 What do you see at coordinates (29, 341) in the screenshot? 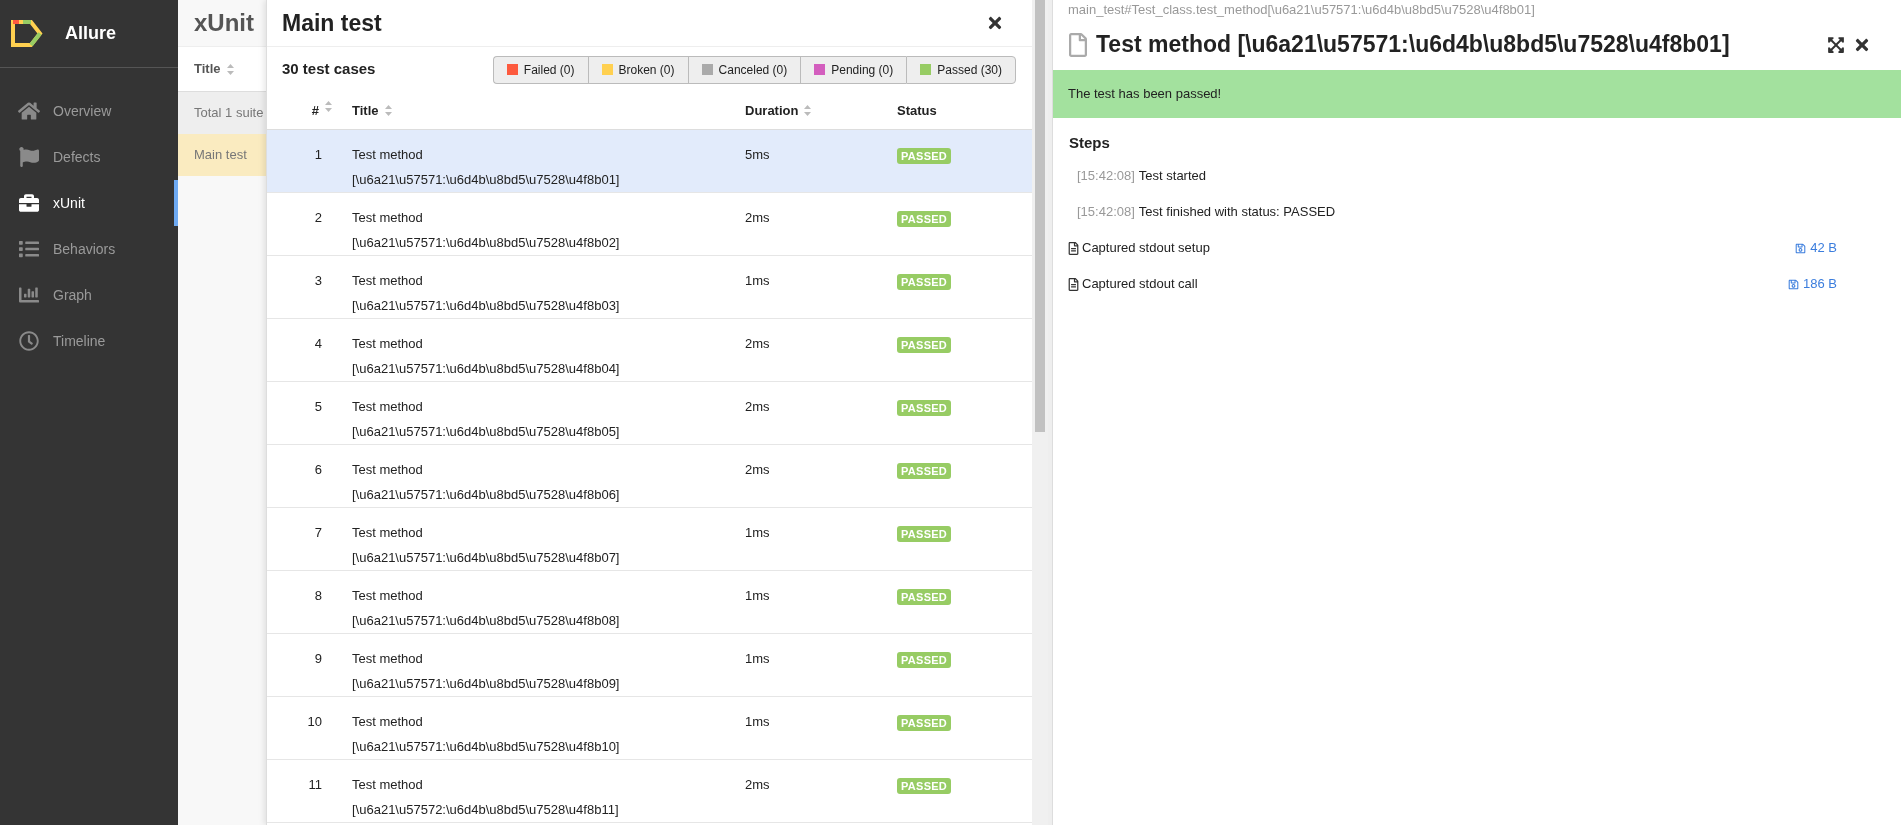
I see `clock-icon` at bounding box center [29, 341].